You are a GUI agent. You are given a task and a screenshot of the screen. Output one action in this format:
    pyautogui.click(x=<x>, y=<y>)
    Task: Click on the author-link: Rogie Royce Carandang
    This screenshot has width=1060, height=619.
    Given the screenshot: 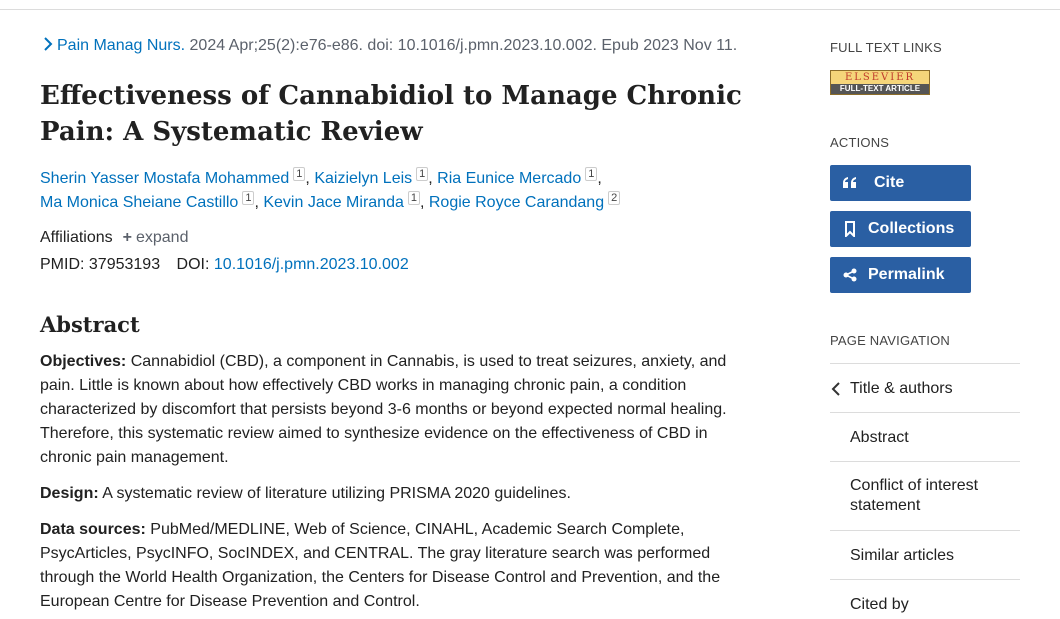 What is the action you would take?
    pyautogui.click(x=516, y=202)
    